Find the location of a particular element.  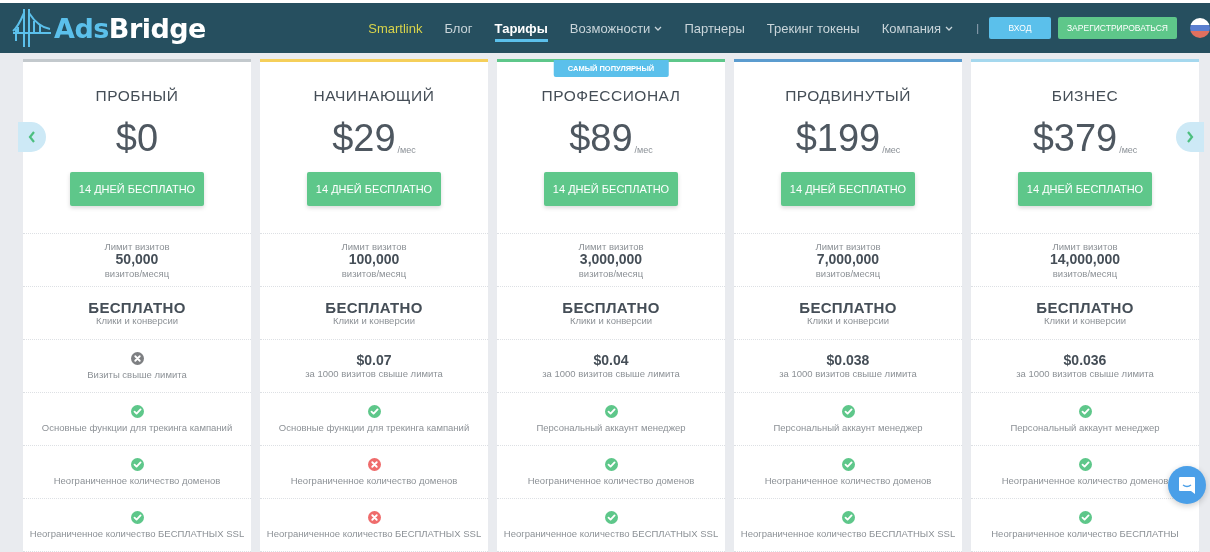

chevron-left-icon is located at coordinates (32, 137).